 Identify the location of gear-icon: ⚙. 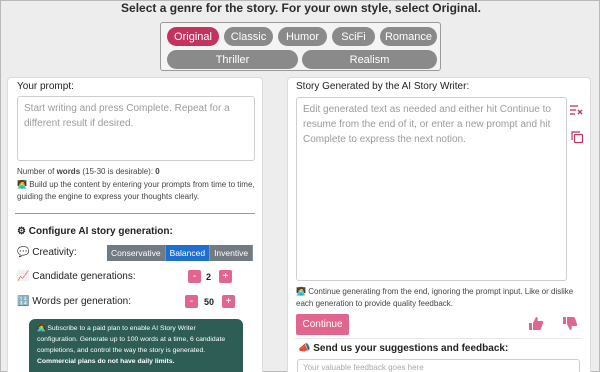
(23, 231).